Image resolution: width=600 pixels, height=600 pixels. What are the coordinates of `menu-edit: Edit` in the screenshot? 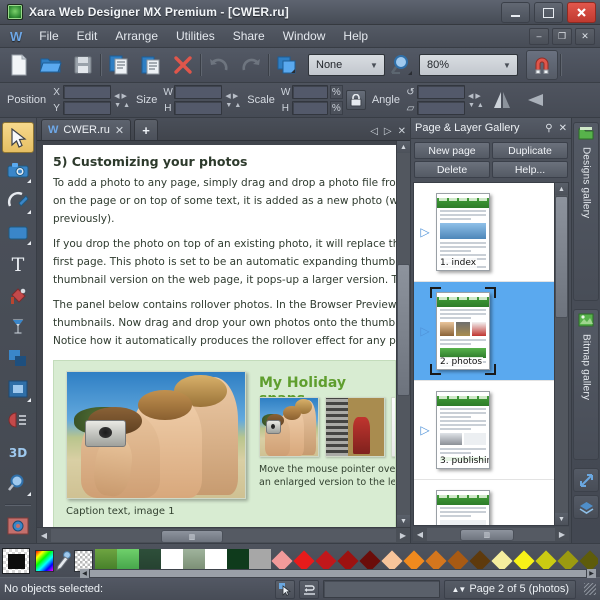 It's located at (87, 36).